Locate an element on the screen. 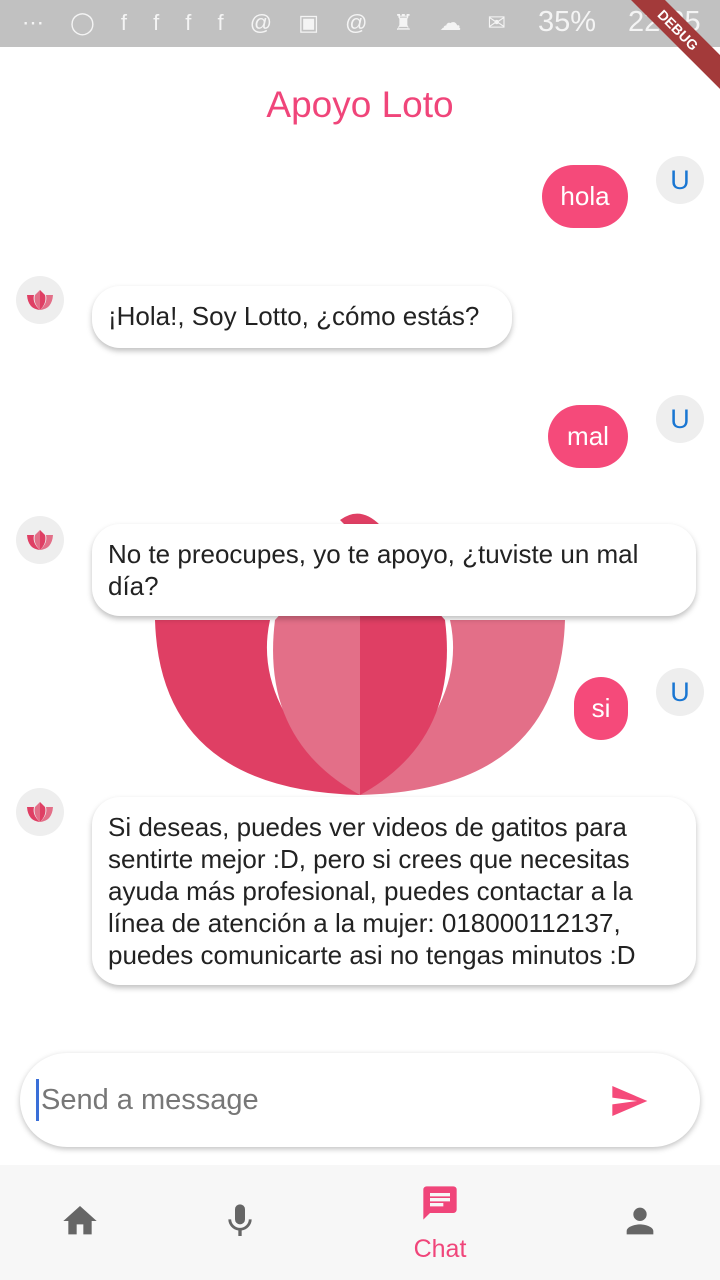  chat-icon is located at coordinates (440, 1203).